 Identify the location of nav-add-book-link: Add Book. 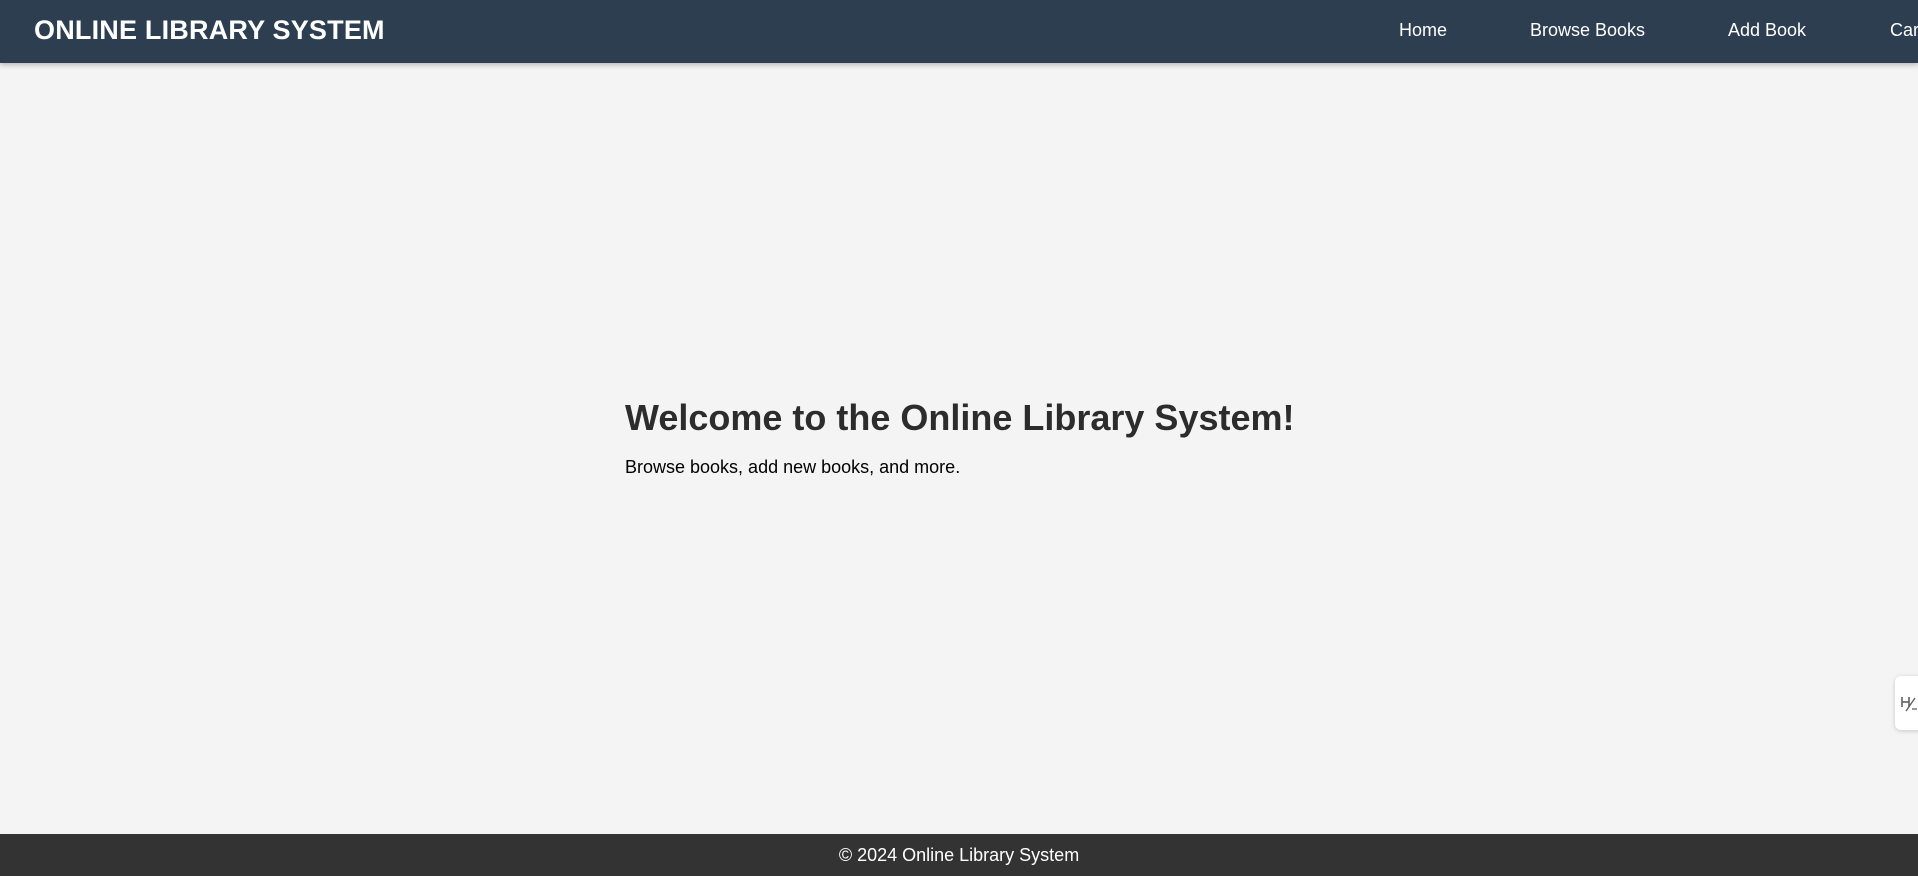
(1767, 30).